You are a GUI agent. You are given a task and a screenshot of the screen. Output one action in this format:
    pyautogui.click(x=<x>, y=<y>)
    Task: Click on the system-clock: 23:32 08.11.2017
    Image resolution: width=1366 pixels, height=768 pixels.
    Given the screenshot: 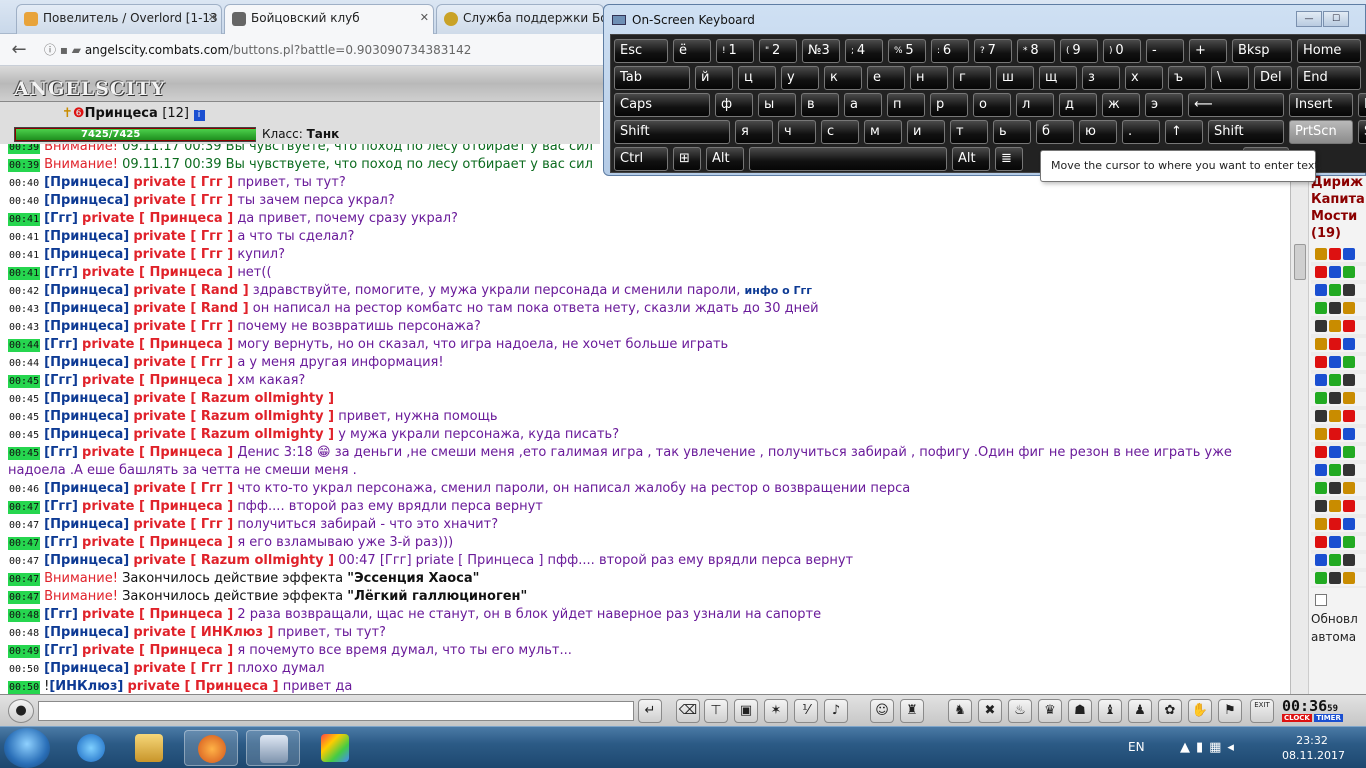 What is the action you would take?
    pyautogui.click(x=1313, y=748)
    